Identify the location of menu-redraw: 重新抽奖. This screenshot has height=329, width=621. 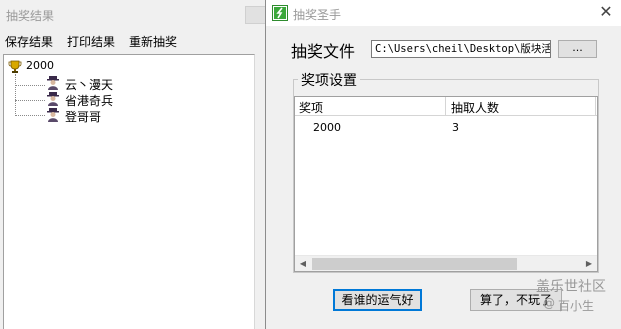
(153, 41).